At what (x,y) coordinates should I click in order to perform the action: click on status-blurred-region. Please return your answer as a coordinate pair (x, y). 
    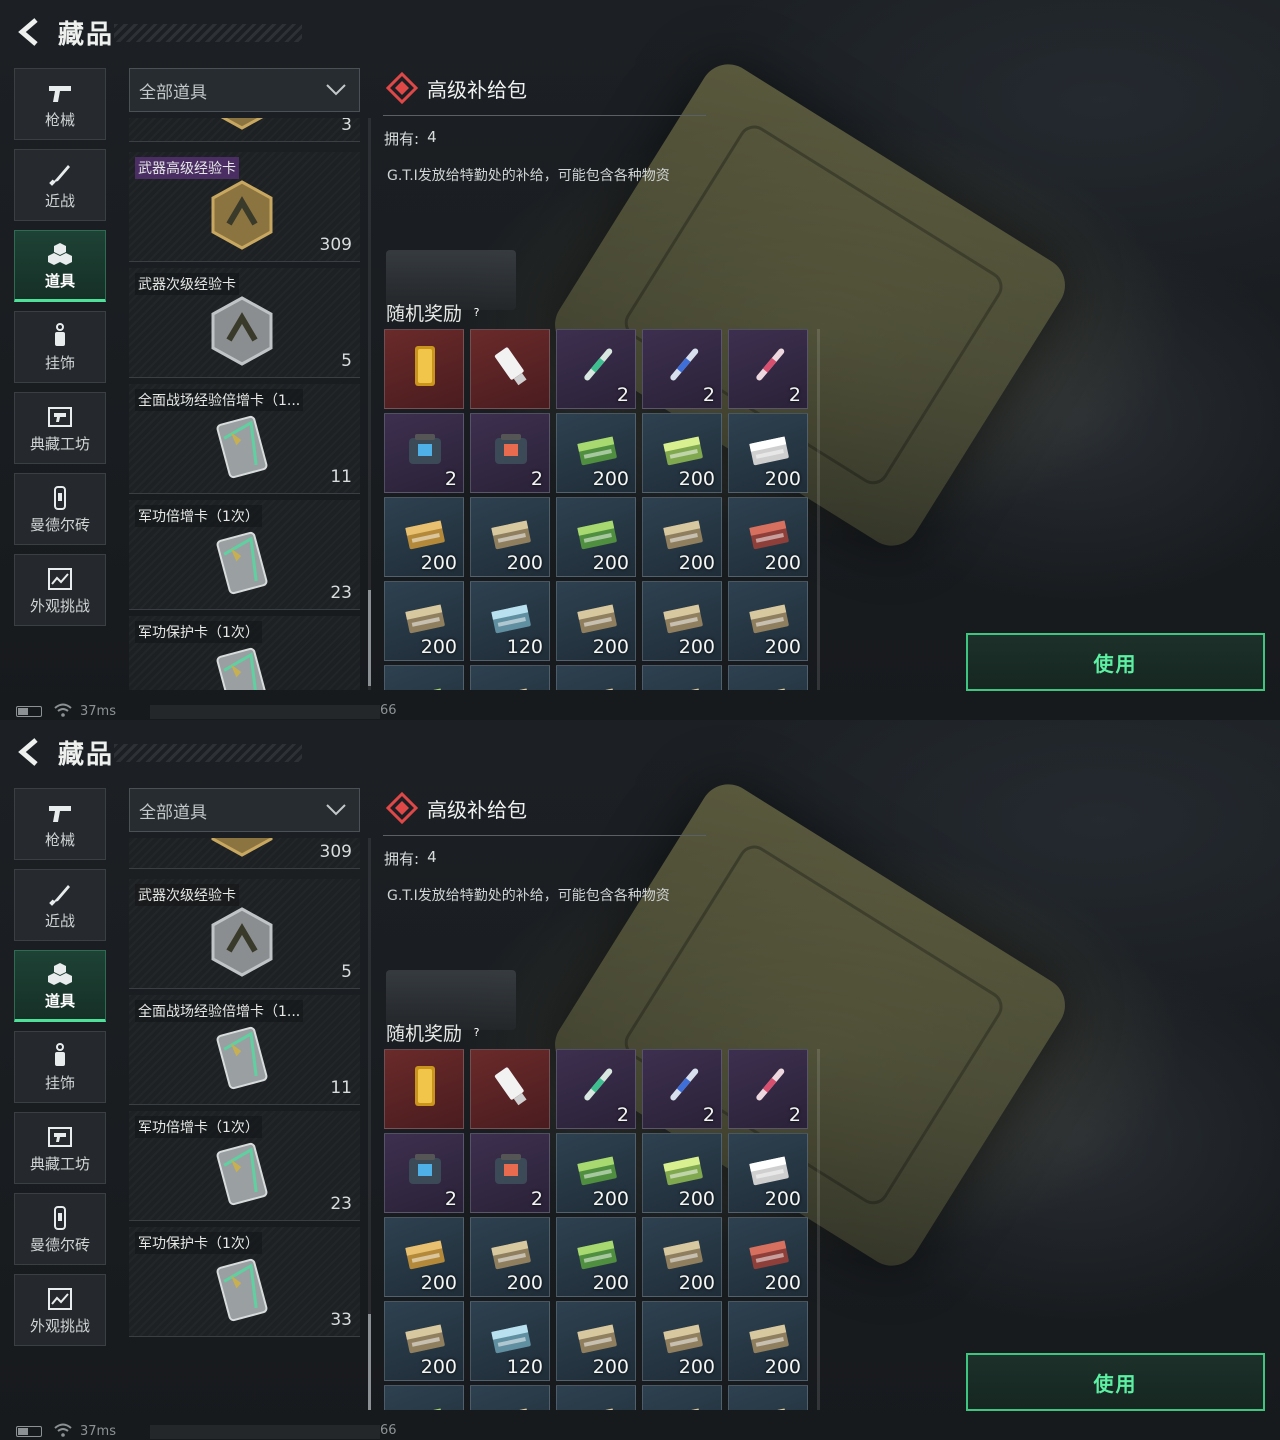
    Looking at the image, I should click on (265, 712).